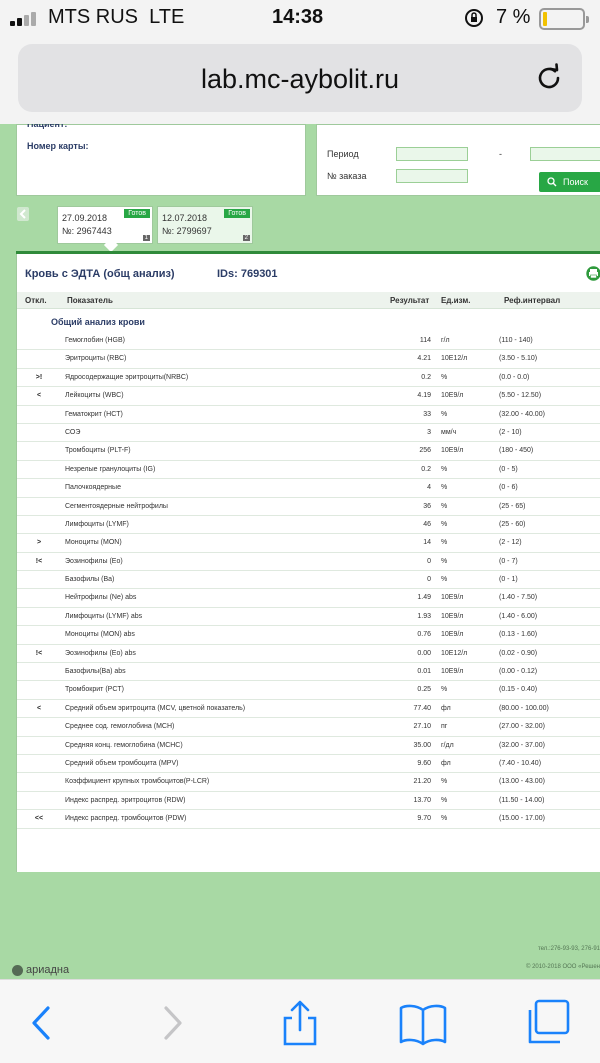 Image resolution: width=600 pixels, height=1063 pixels. I want to click on reference-range: (27.00 - 32.00), so click(522, 727).